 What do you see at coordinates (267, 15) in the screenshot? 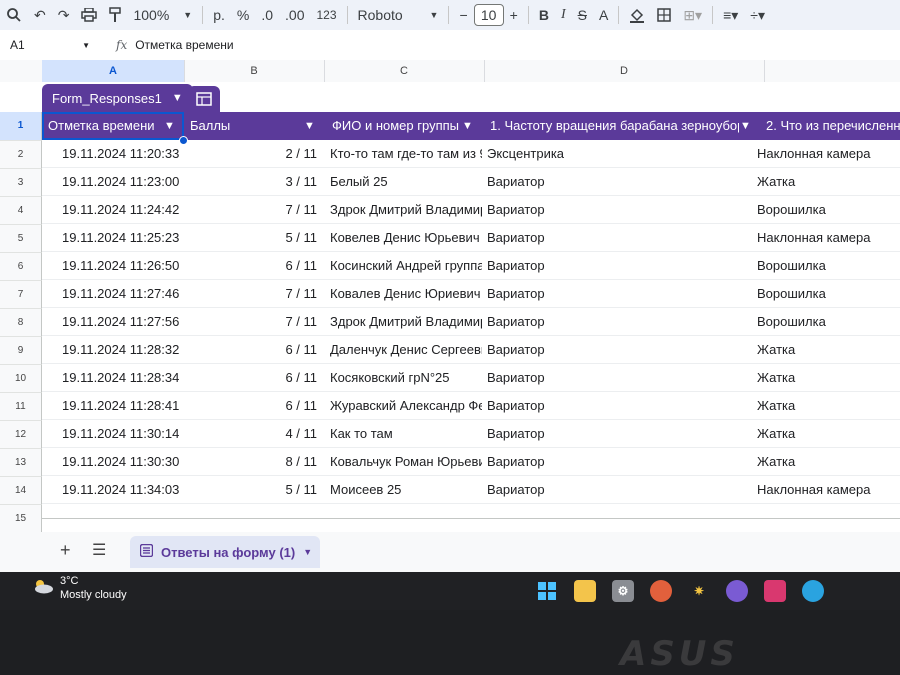
I see `decrease-decimal-button: .0` at bounding box center [267, 15].